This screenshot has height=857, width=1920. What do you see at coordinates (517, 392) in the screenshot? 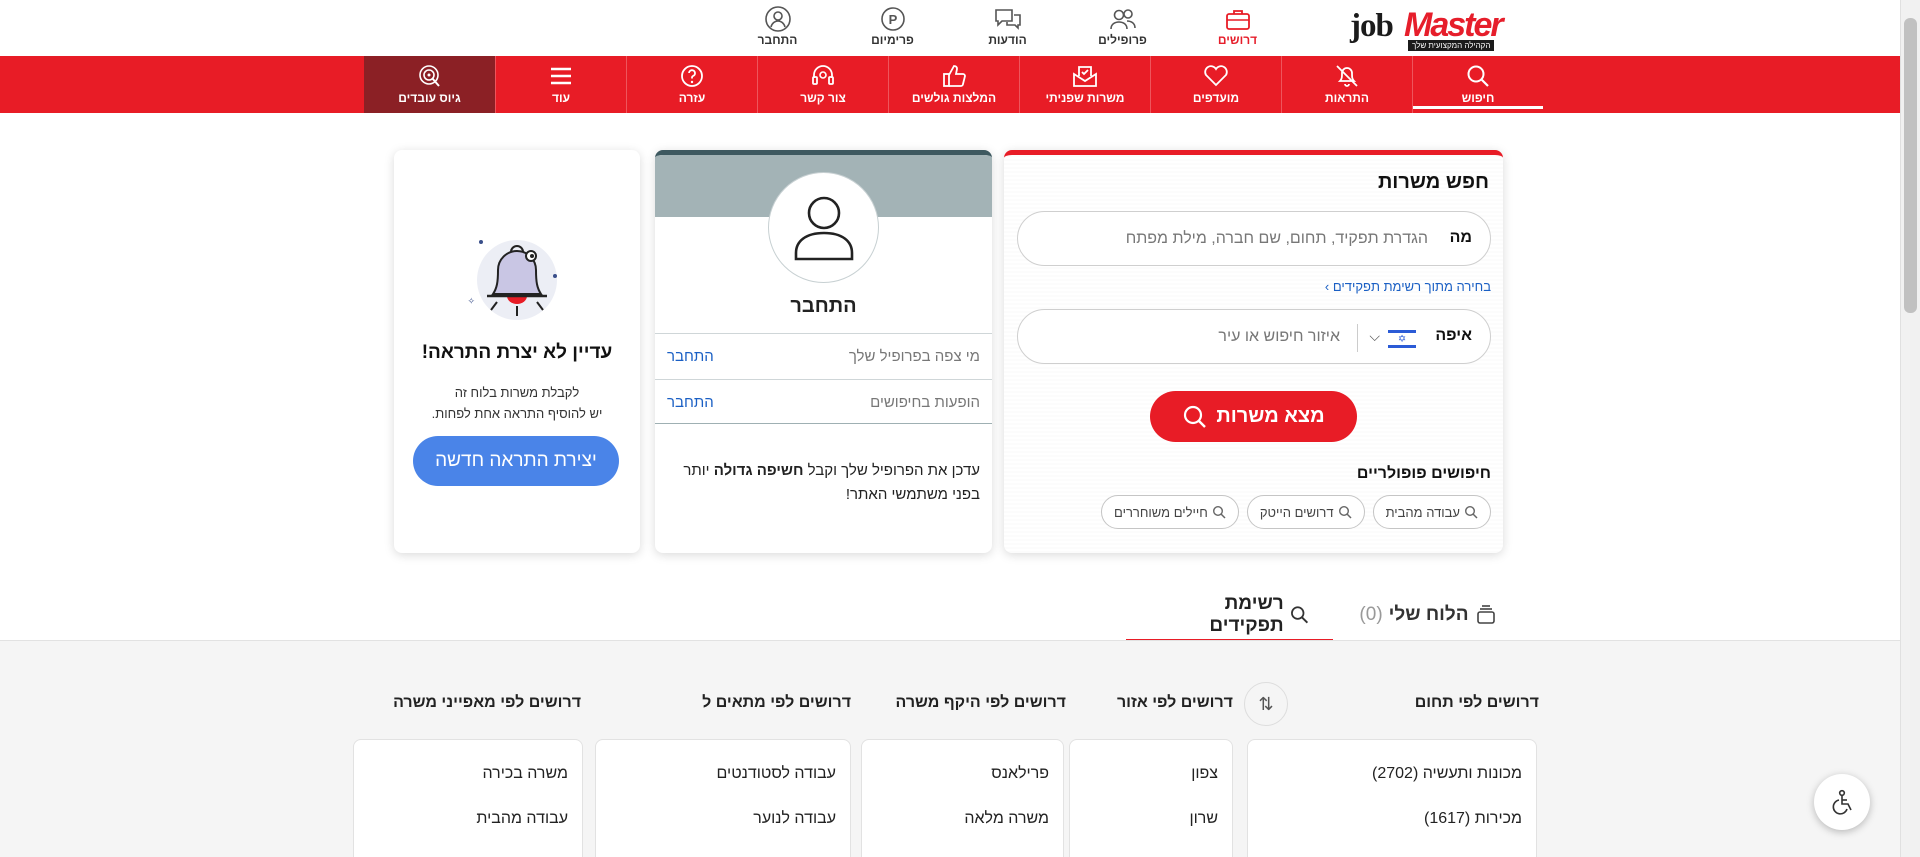
I see `alerts-desc-line: לקבלת משרות בלוח זה` at bounding box center [517, 392].